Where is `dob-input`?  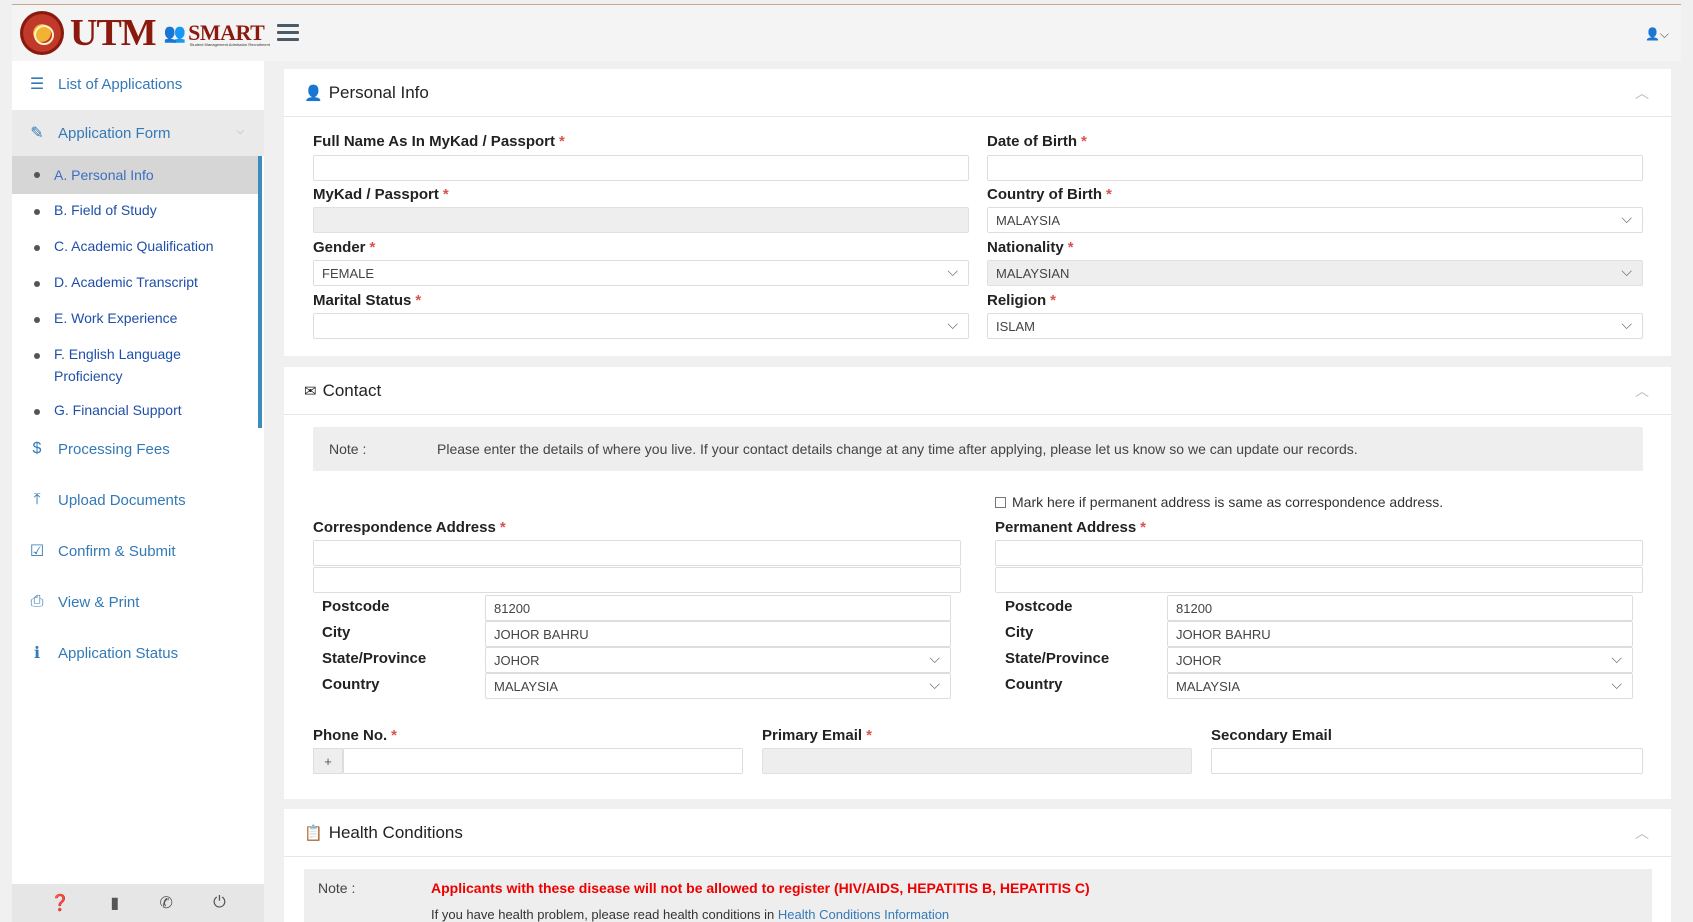
dob-input is located at coordinates (1315, 168).